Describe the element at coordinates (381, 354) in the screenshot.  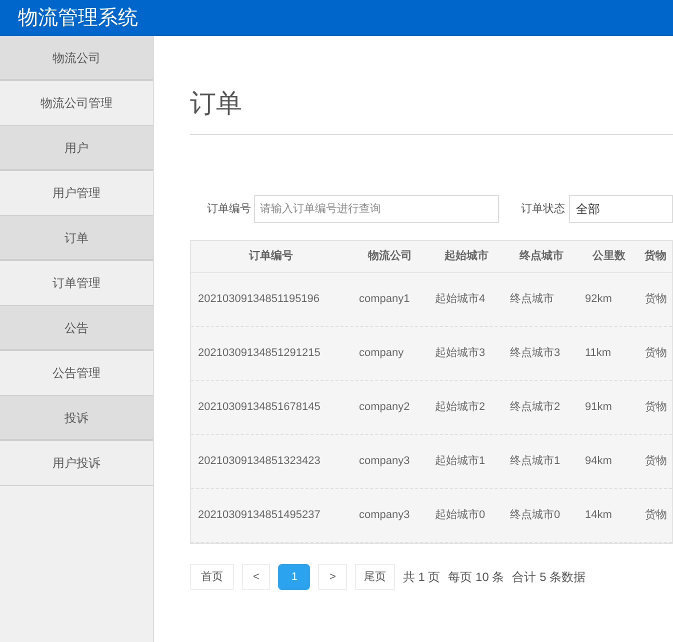
I see `table-cell-text: company` at that location.